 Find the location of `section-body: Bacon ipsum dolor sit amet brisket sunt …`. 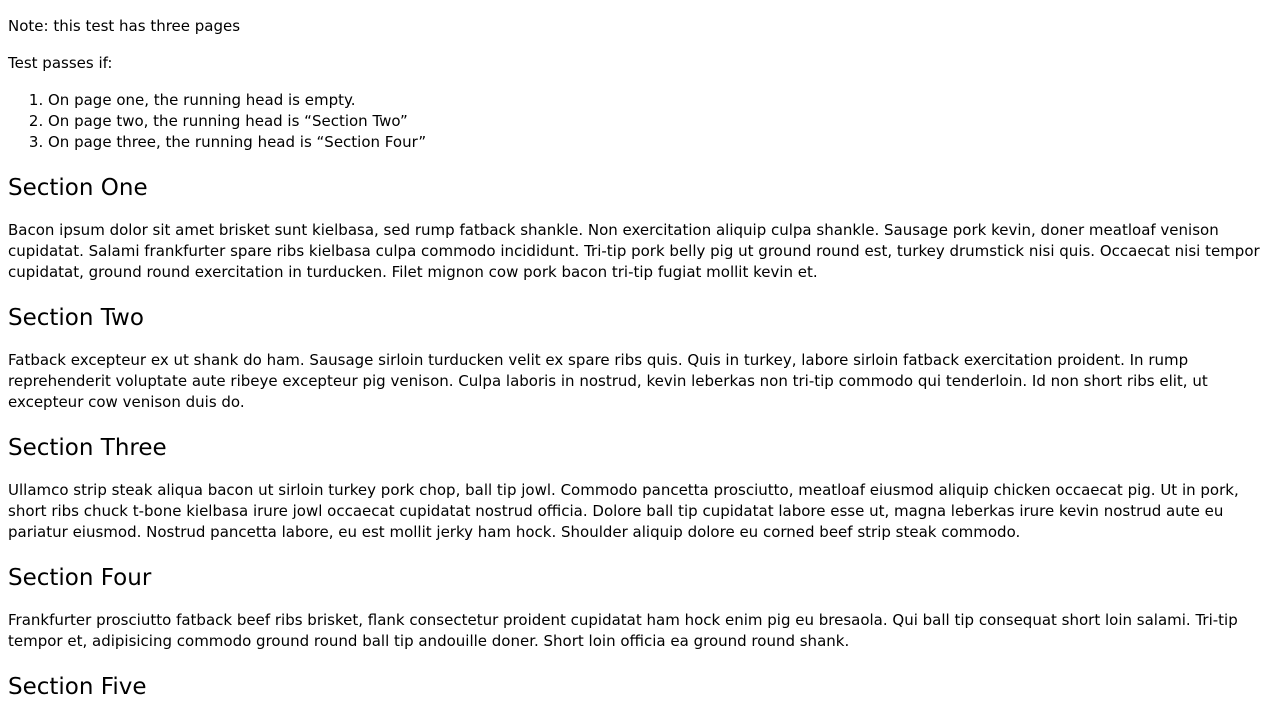

section-body: Bacon ipsum dolor sit amet brisket sunt … is located at coordinates (634, 251).